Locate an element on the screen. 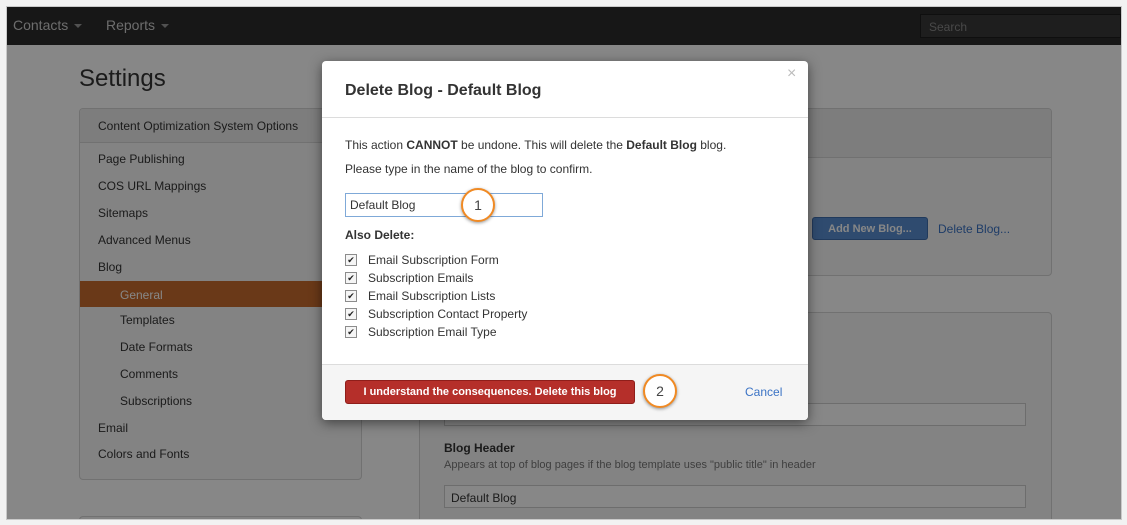  warning-strong: CANNOT is located at coordinates (432, 145).